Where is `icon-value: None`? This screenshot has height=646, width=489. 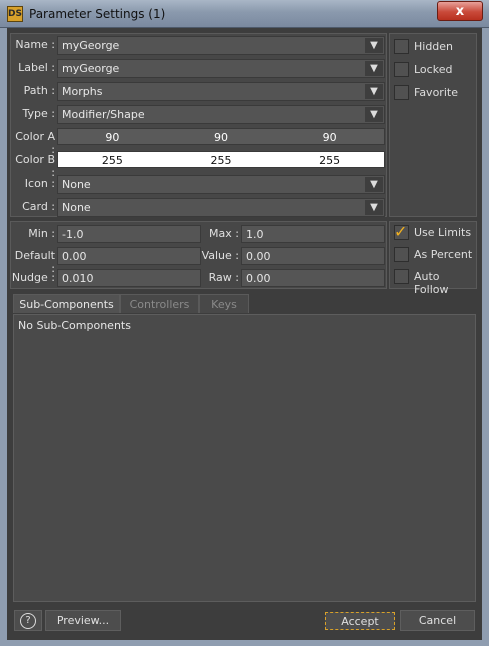
icon-value: None is located at coordinates (76, 184).